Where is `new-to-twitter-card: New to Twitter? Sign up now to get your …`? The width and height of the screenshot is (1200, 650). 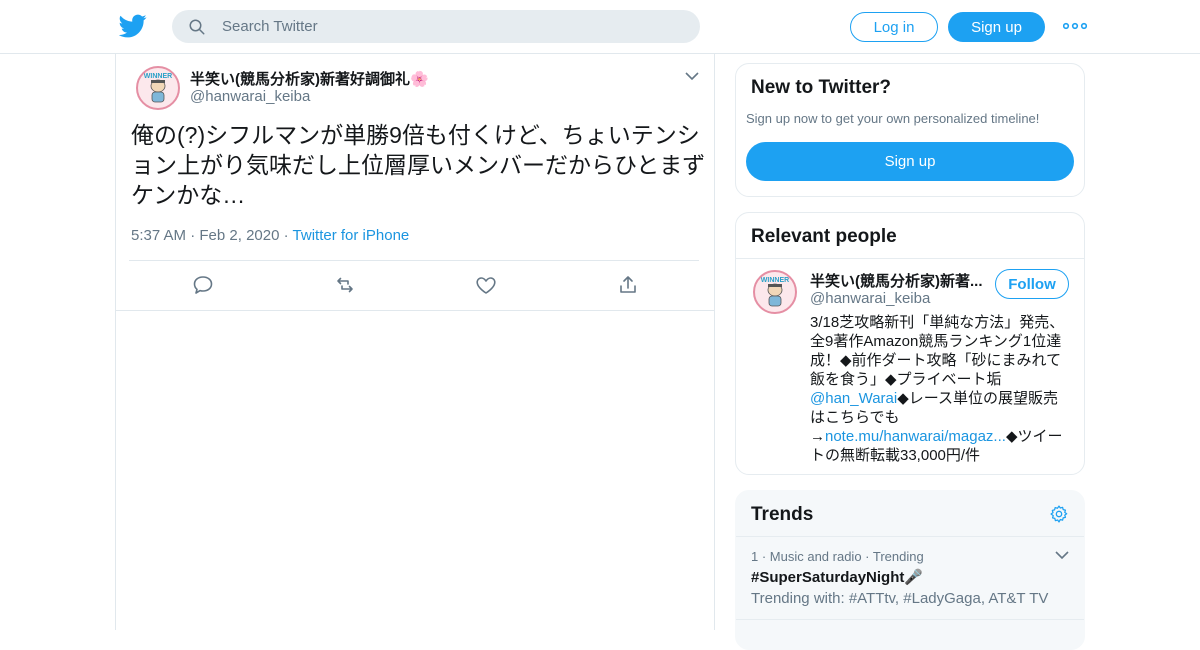 new-to-twitter-card: New to Twitter? Sign up now to get your … is located at coordinates (910, 130).